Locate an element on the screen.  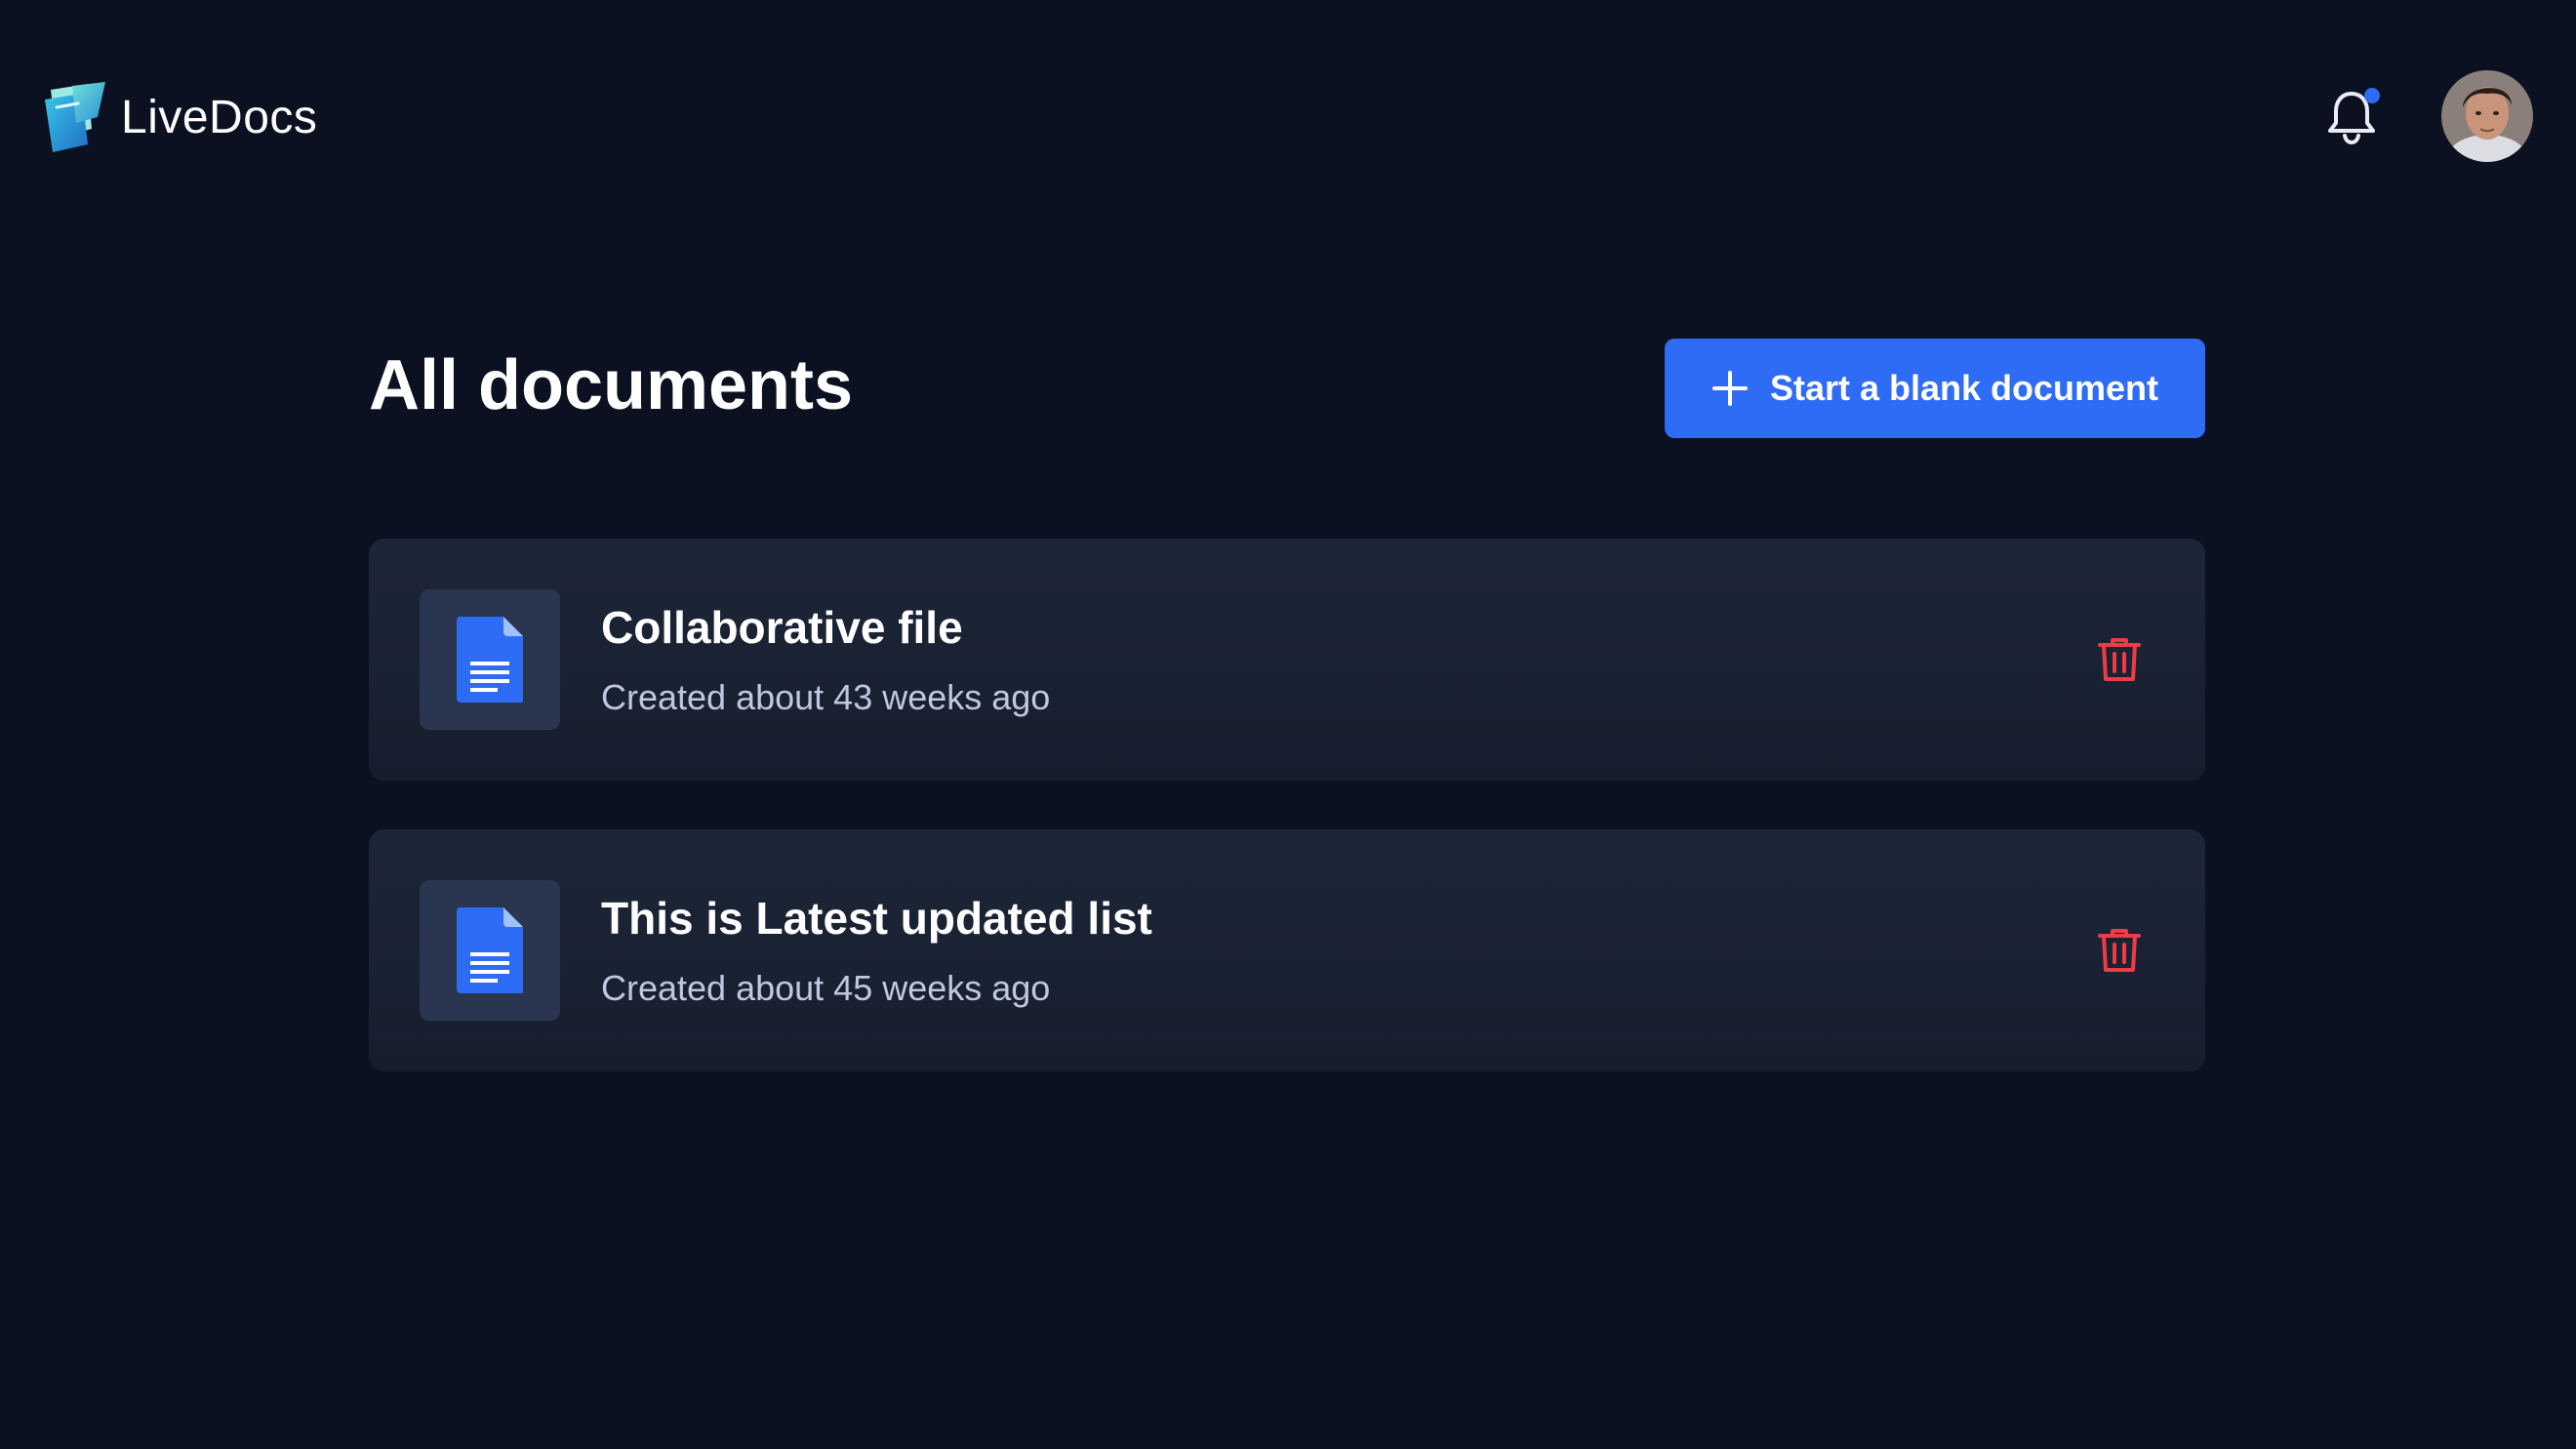
bell-icon is located at coordinates (2354, 116).